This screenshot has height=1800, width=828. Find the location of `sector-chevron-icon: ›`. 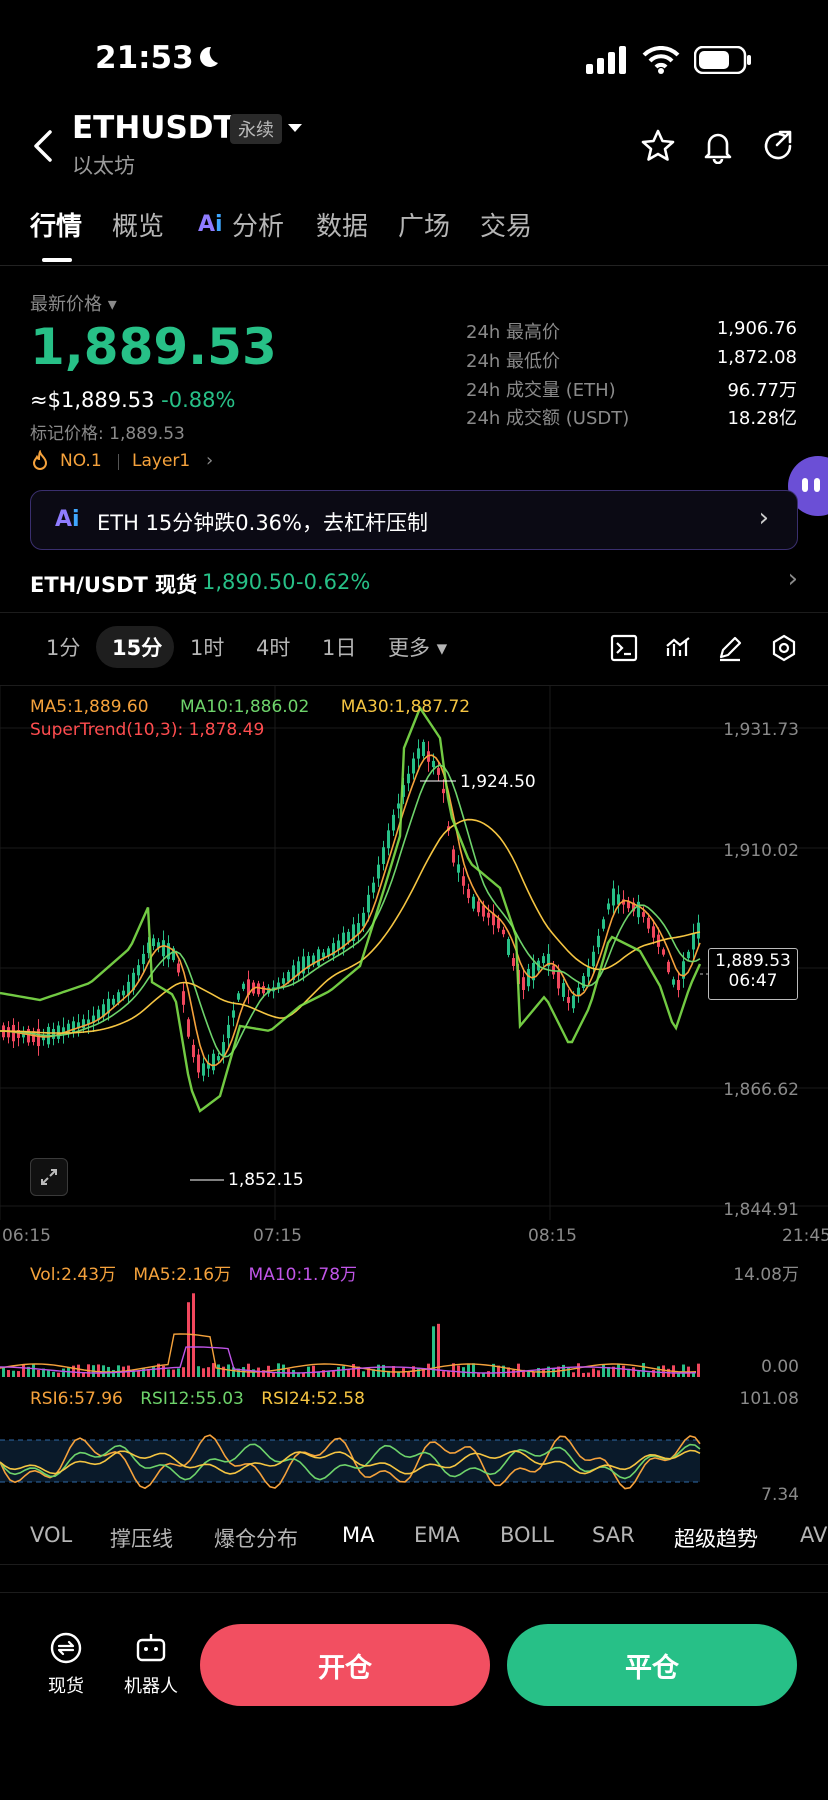

sector-chevron-icon: › is located at coordinates (209, 460).